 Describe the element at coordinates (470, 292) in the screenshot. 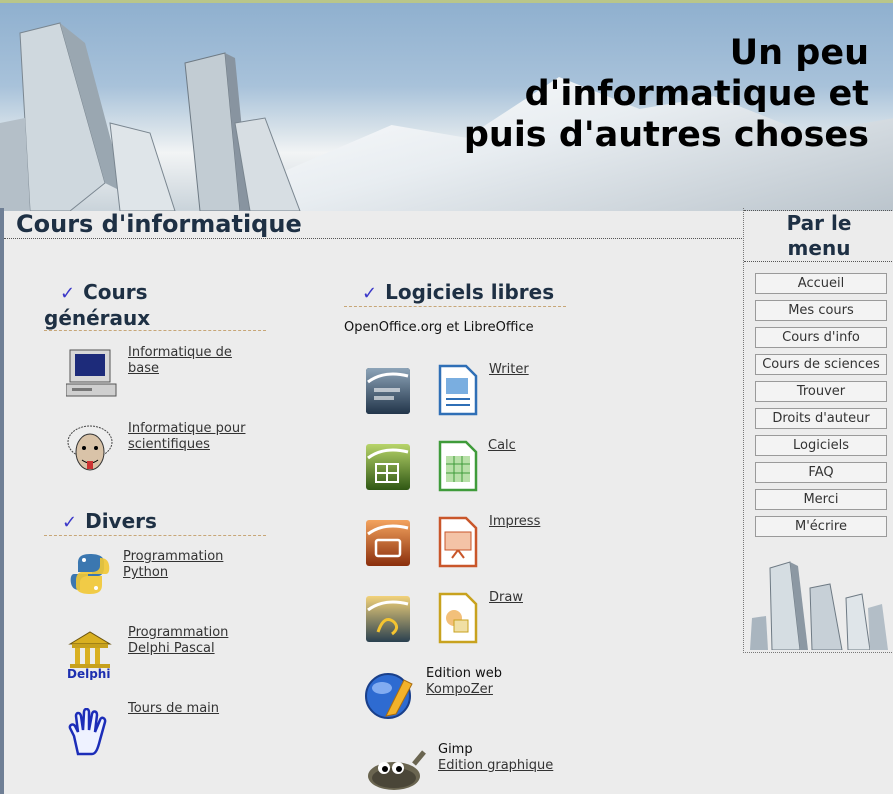

I see `section-title: Logiciels libres` at that location.